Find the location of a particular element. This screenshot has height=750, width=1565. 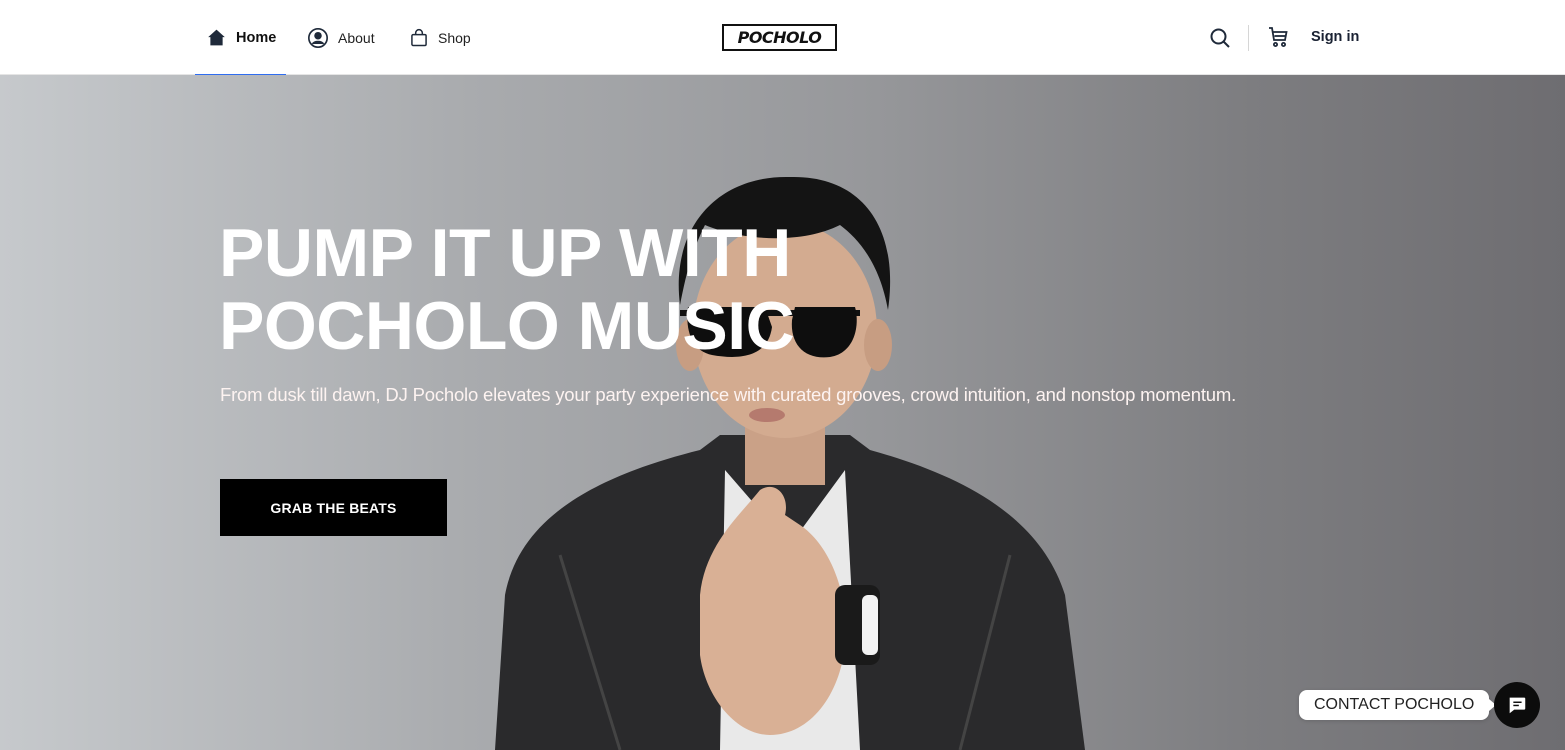

search-icon is located at coordinates (1220, 38).